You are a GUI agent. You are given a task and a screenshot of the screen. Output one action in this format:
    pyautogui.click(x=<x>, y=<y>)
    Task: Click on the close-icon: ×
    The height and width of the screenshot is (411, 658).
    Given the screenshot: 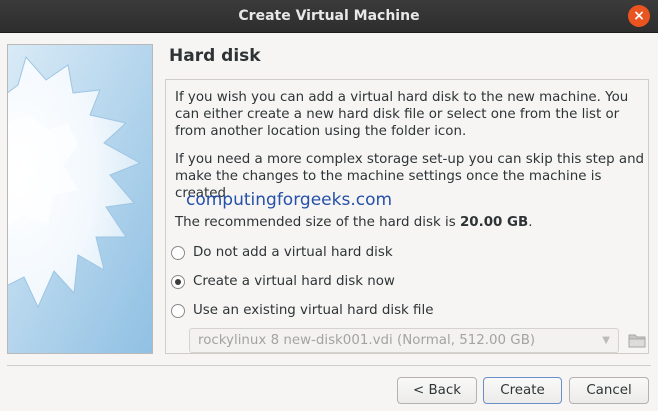 What is the action you would take?
    pyautogui.click(x=639, y=16)
    